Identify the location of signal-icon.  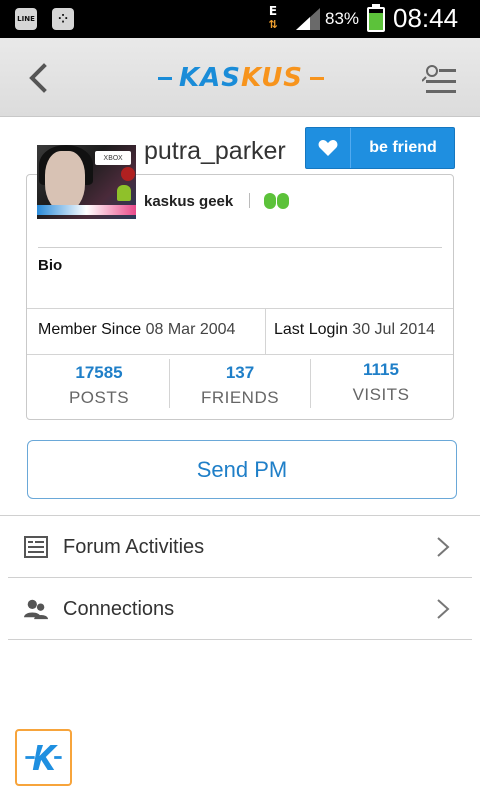
(308, 19).